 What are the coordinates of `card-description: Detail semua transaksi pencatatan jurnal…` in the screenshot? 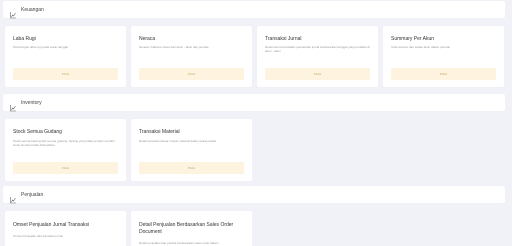 It's located at (317, 49).